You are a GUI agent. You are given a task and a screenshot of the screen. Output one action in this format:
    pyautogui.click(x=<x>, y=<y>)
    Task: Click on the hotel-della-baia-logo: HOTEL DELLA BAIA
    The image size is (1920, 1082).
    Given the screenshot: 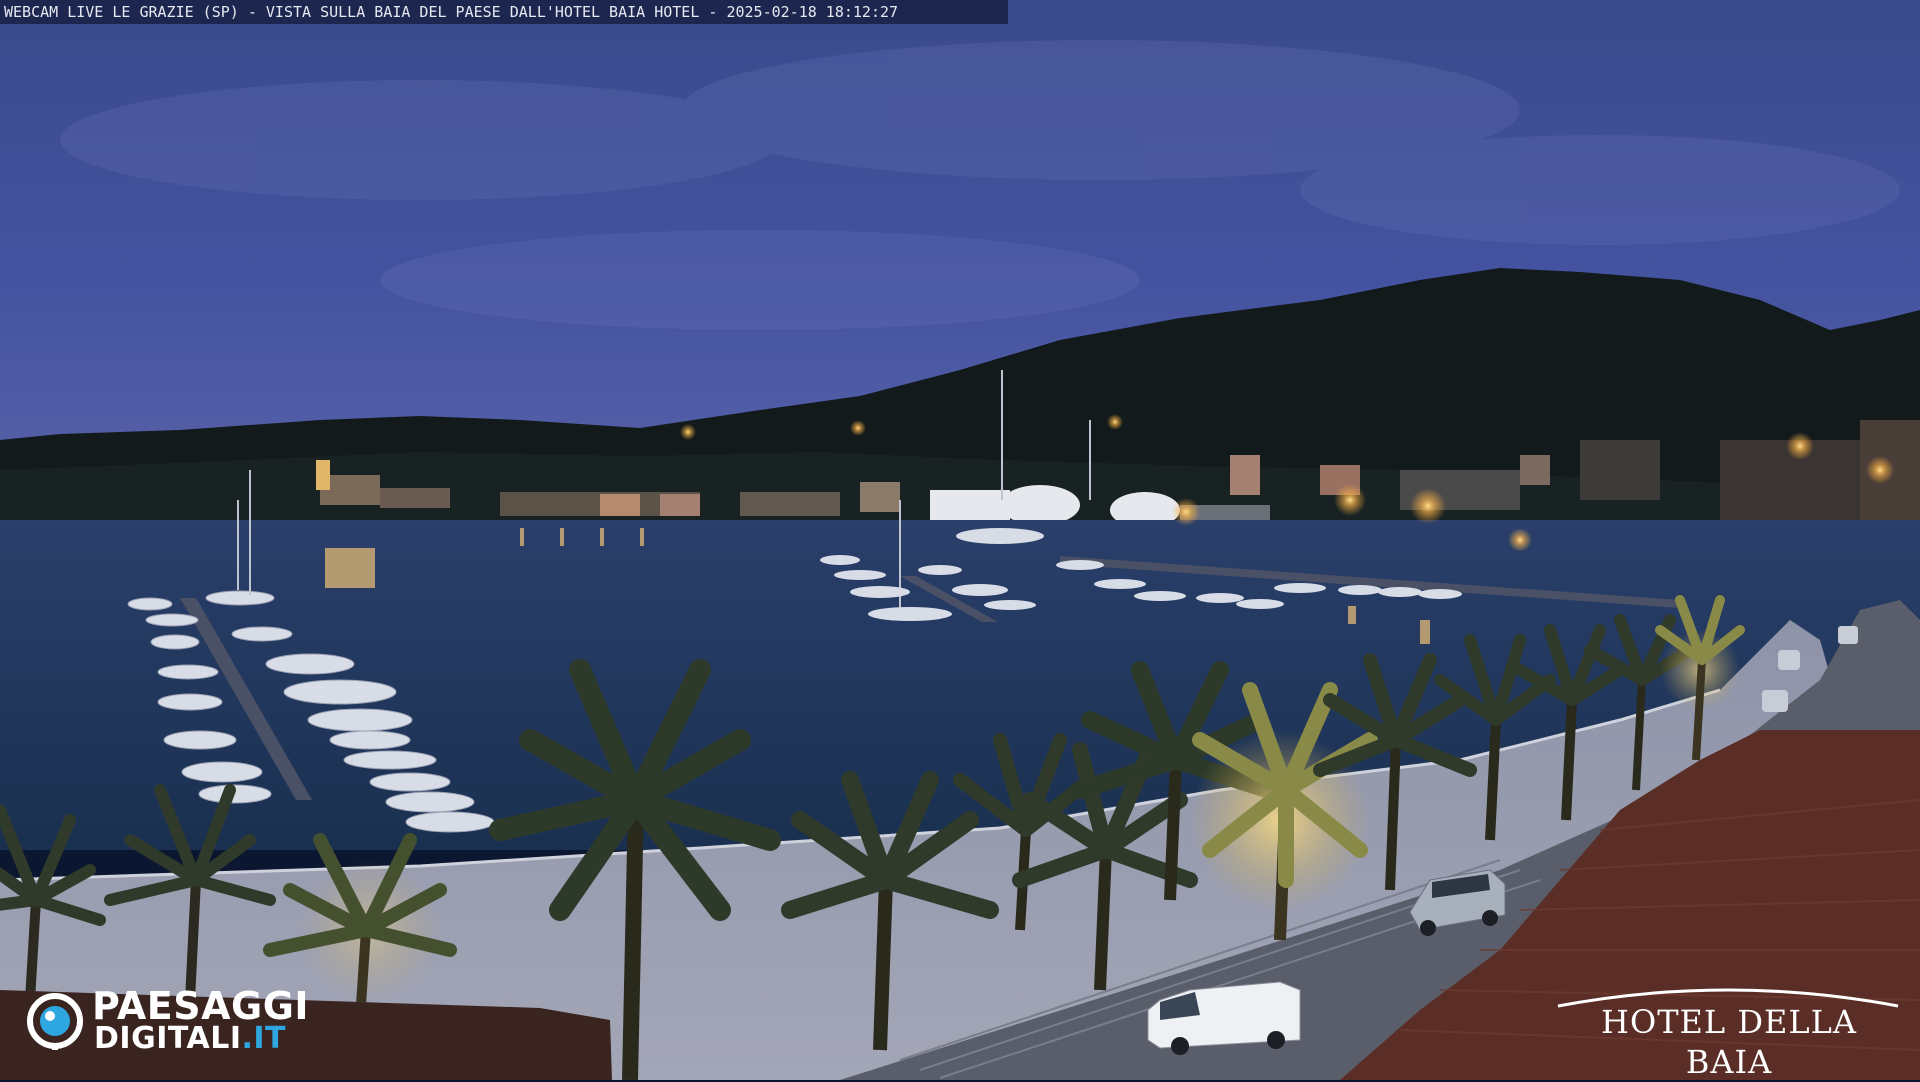 What is the action you would take?
    pyautogui.click(x=1728, y=1031)
    